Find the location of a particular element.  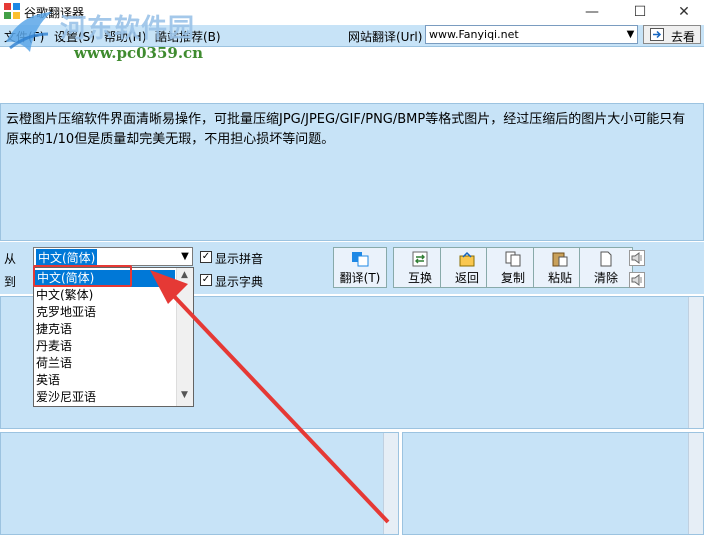

back-icon is located at coordinates (467, 259).